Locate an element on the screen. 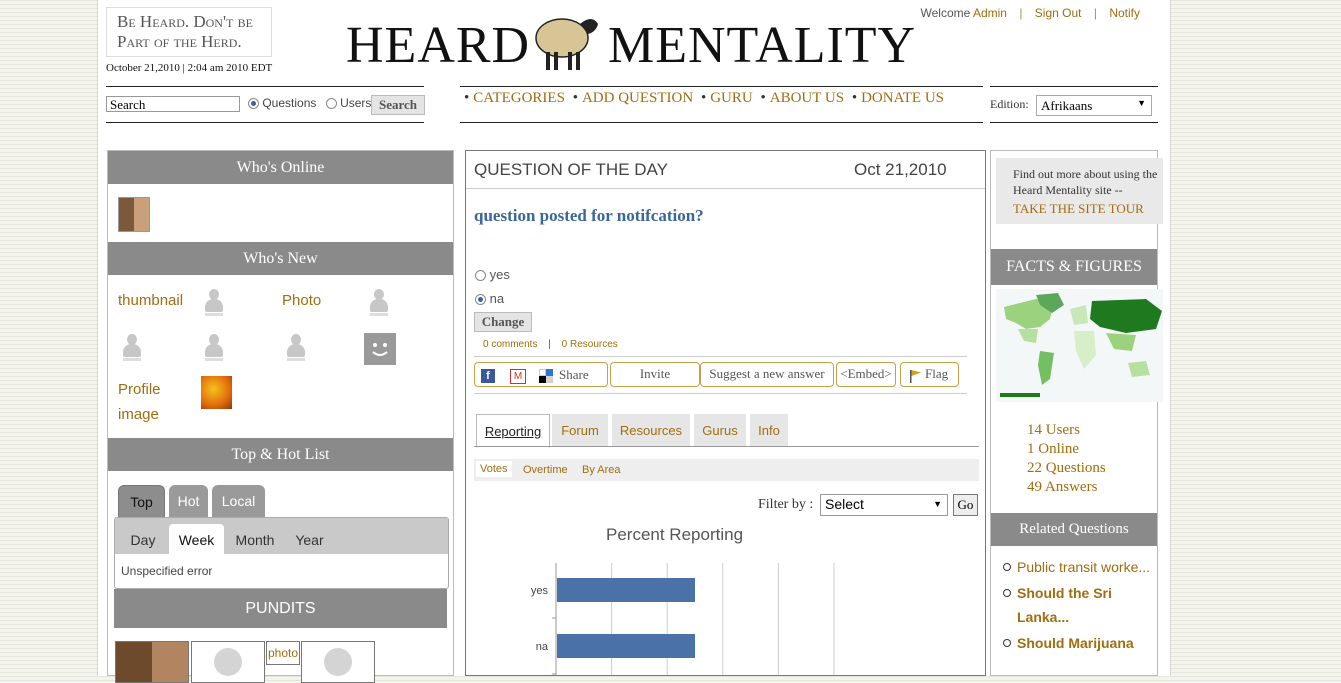  tab-hot: Hot is located at coordinates (188, 501).